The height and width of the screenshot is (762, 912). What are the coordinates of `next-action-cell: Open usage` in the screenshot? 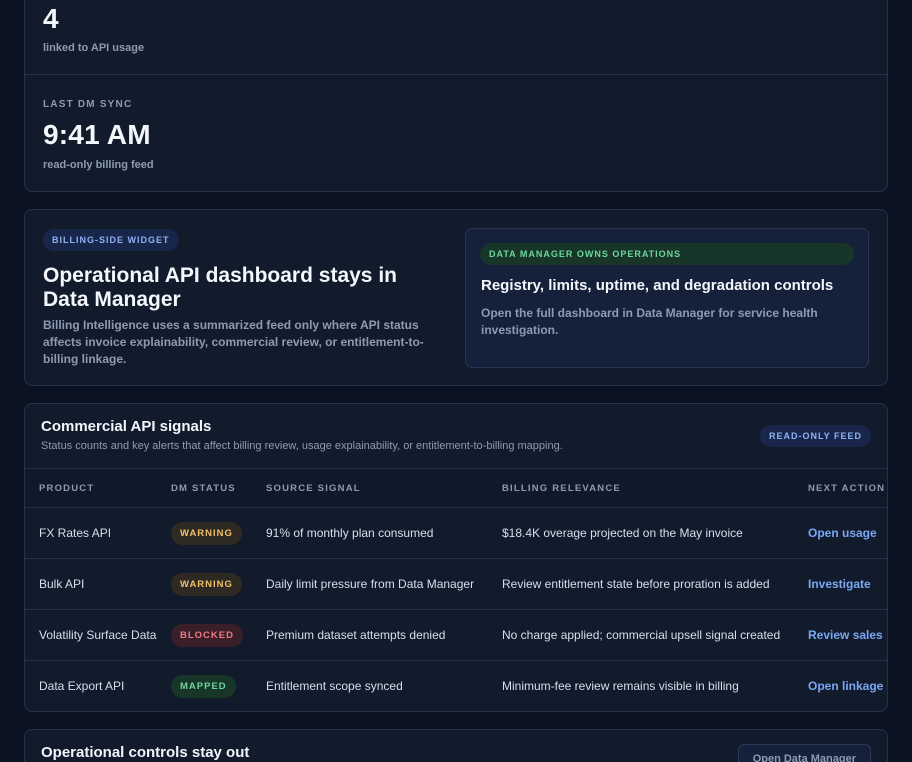 It's located at (847, 533).